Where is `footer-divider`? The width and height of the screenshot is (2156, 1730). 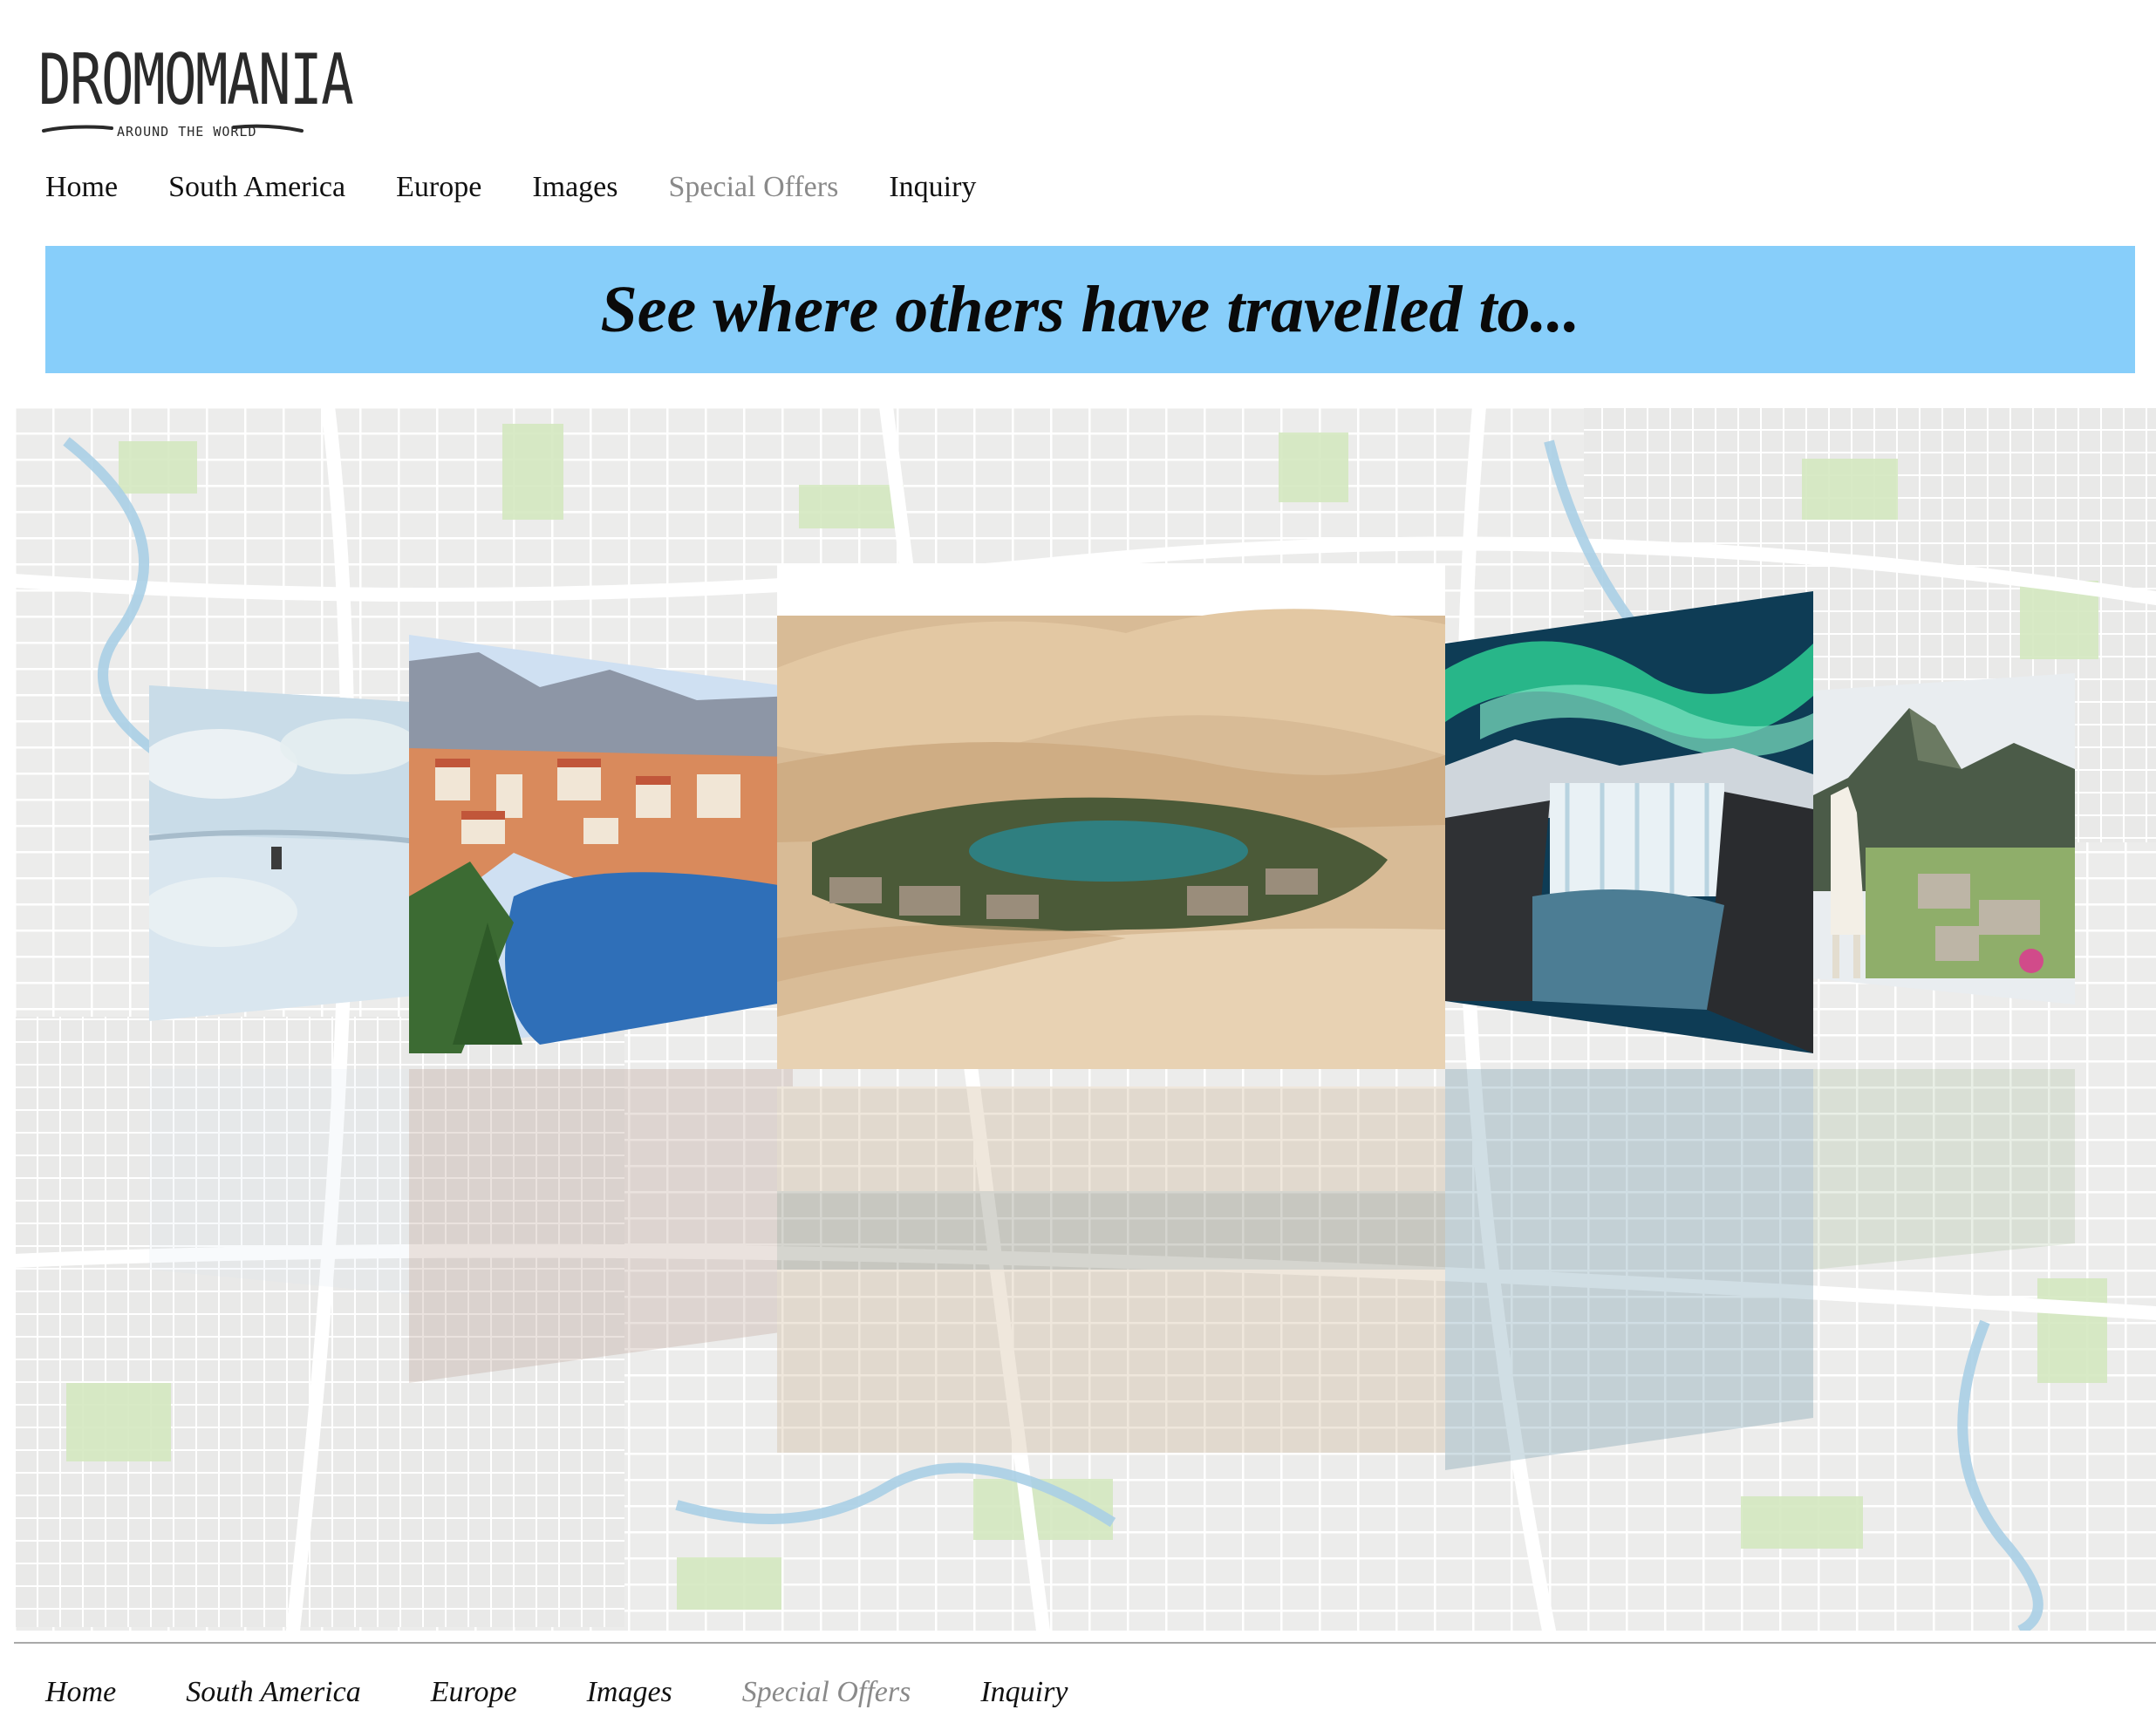 footer-divider is located at coordinates (1085, 1643).